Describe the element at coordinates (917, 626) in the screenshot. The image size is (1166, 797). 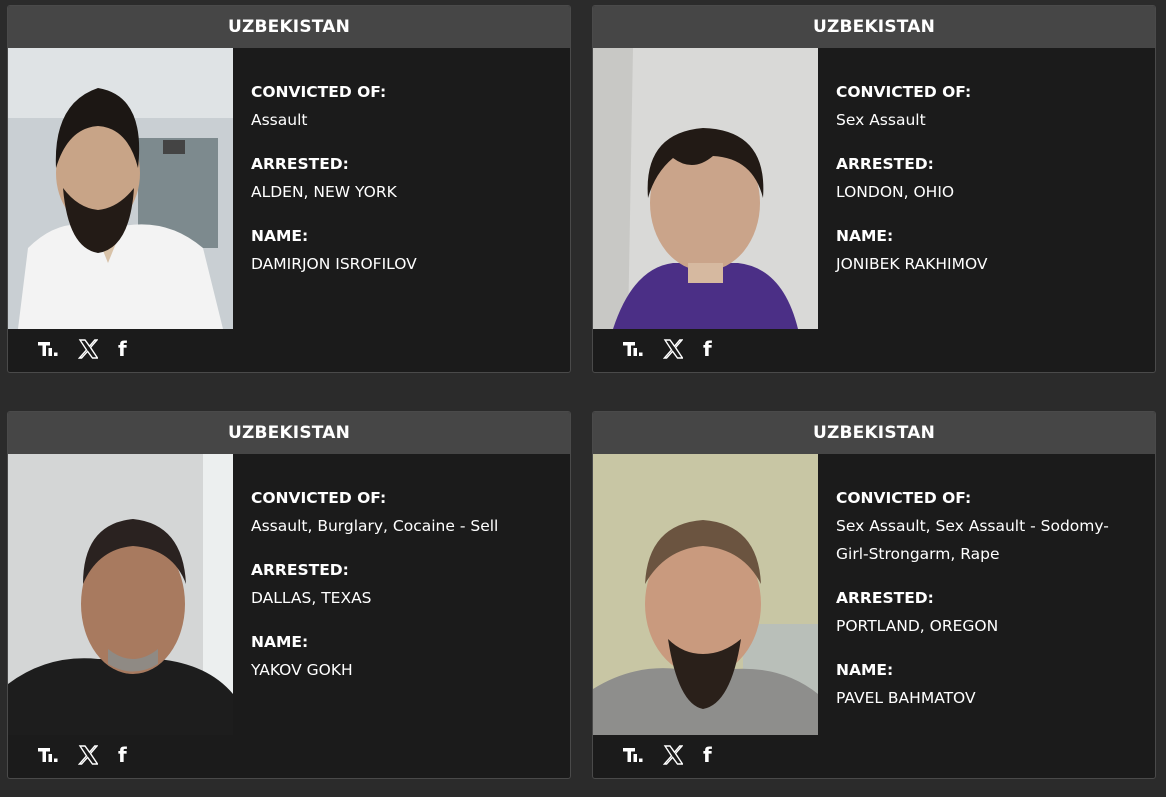
I see `arrested-value: PORTLAND, OREGON` at that location.